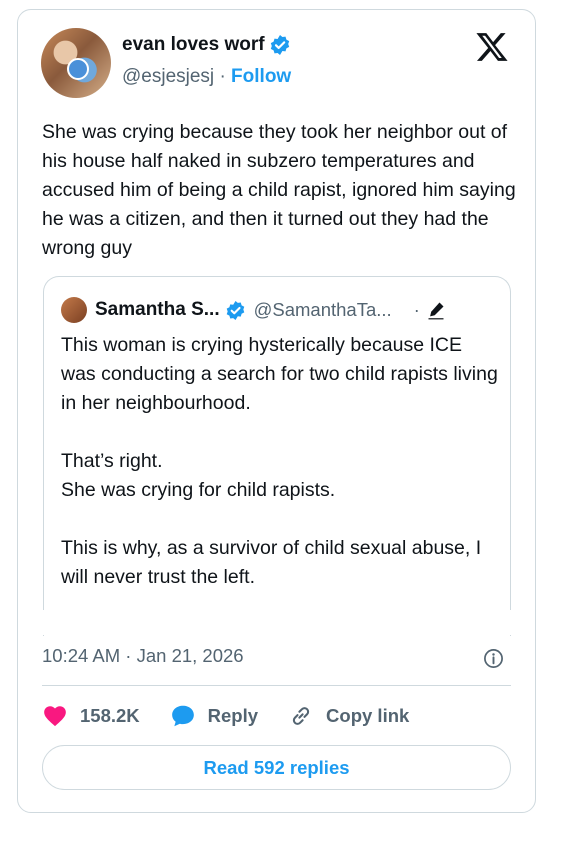 The image size is (570, 846). Describe the element at coordinates (276, 685) in the screenshot. I see `divider` at that location.